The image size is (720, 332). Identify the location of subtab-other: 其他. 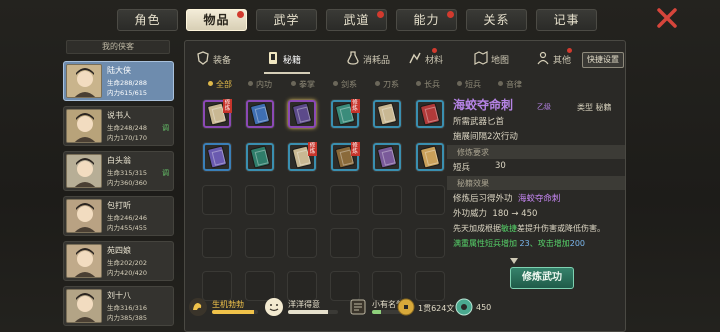
(557, 59).